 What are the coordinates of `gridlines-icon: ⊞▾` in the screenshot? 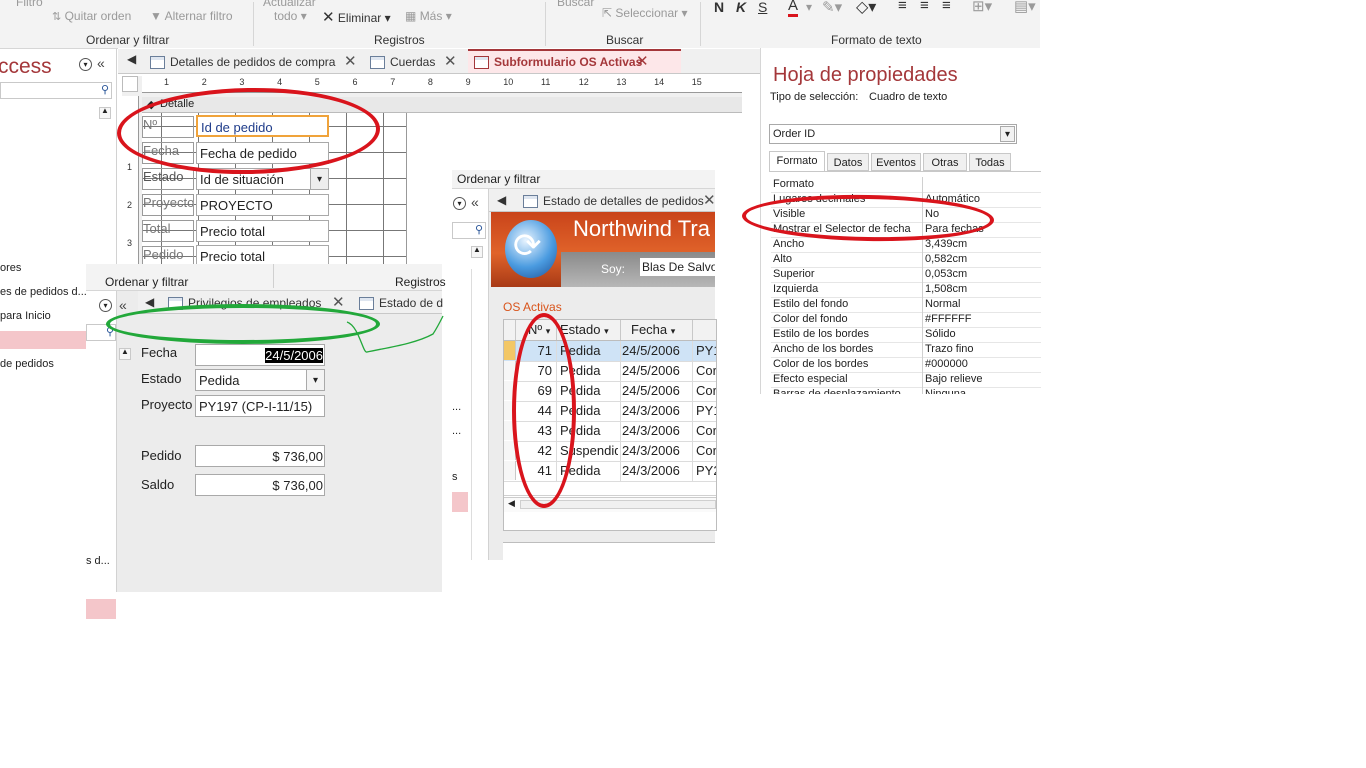 It's located at (982, 7).